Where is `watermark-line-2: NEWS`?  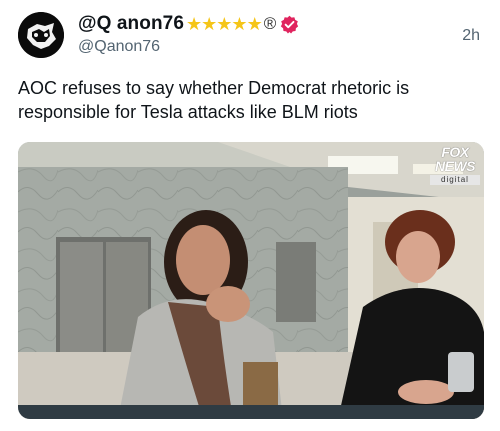
watermark-line-2: NEWS is located at coordinates (455, 166).